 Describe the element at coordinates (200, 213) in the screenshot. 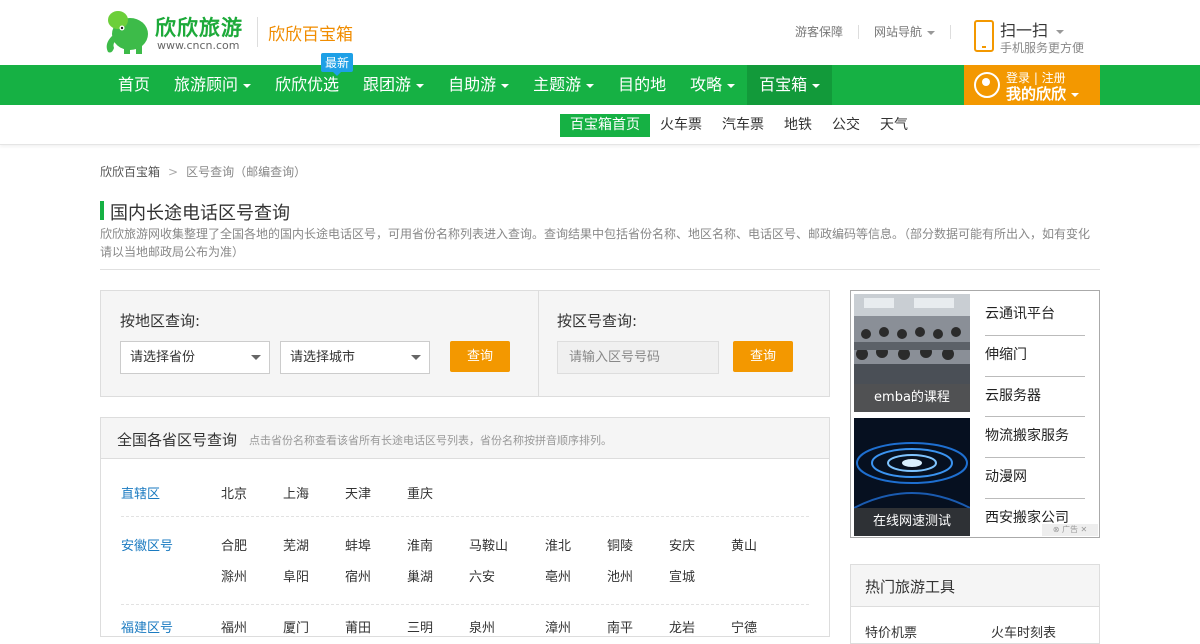

I see `page-title: 国内长途电话区号查询` at that location.